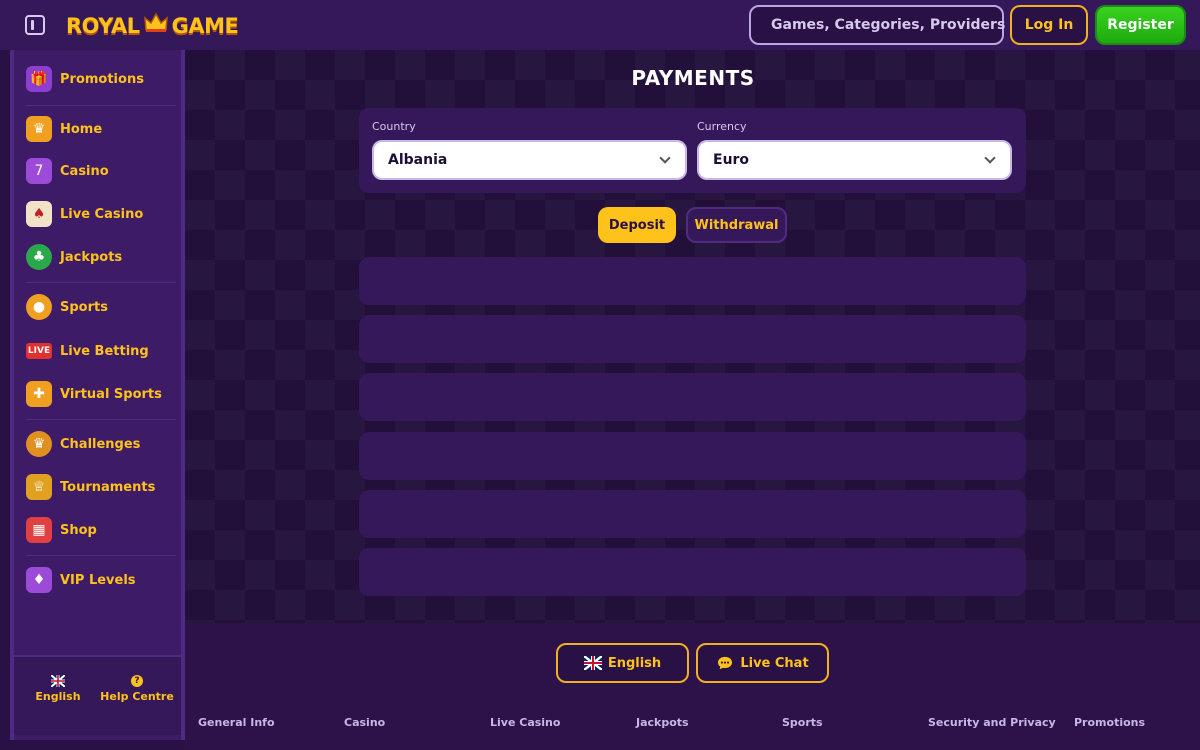 This screenshot has height=750, width=1200. What do you see at coordinates (39, 257) in the screenshot?
I see `clover-icon: ♣` at bounding box center [39, 257].